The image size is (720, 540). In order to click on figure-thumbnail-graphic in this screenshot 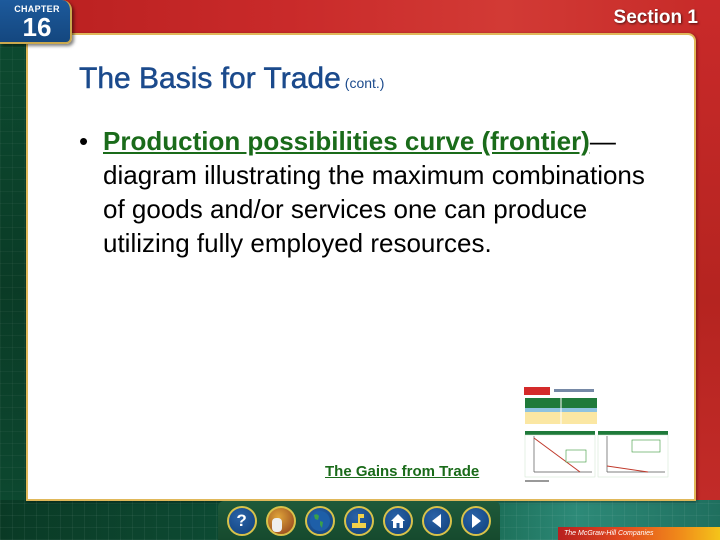, I will do `click(596, 434)`.